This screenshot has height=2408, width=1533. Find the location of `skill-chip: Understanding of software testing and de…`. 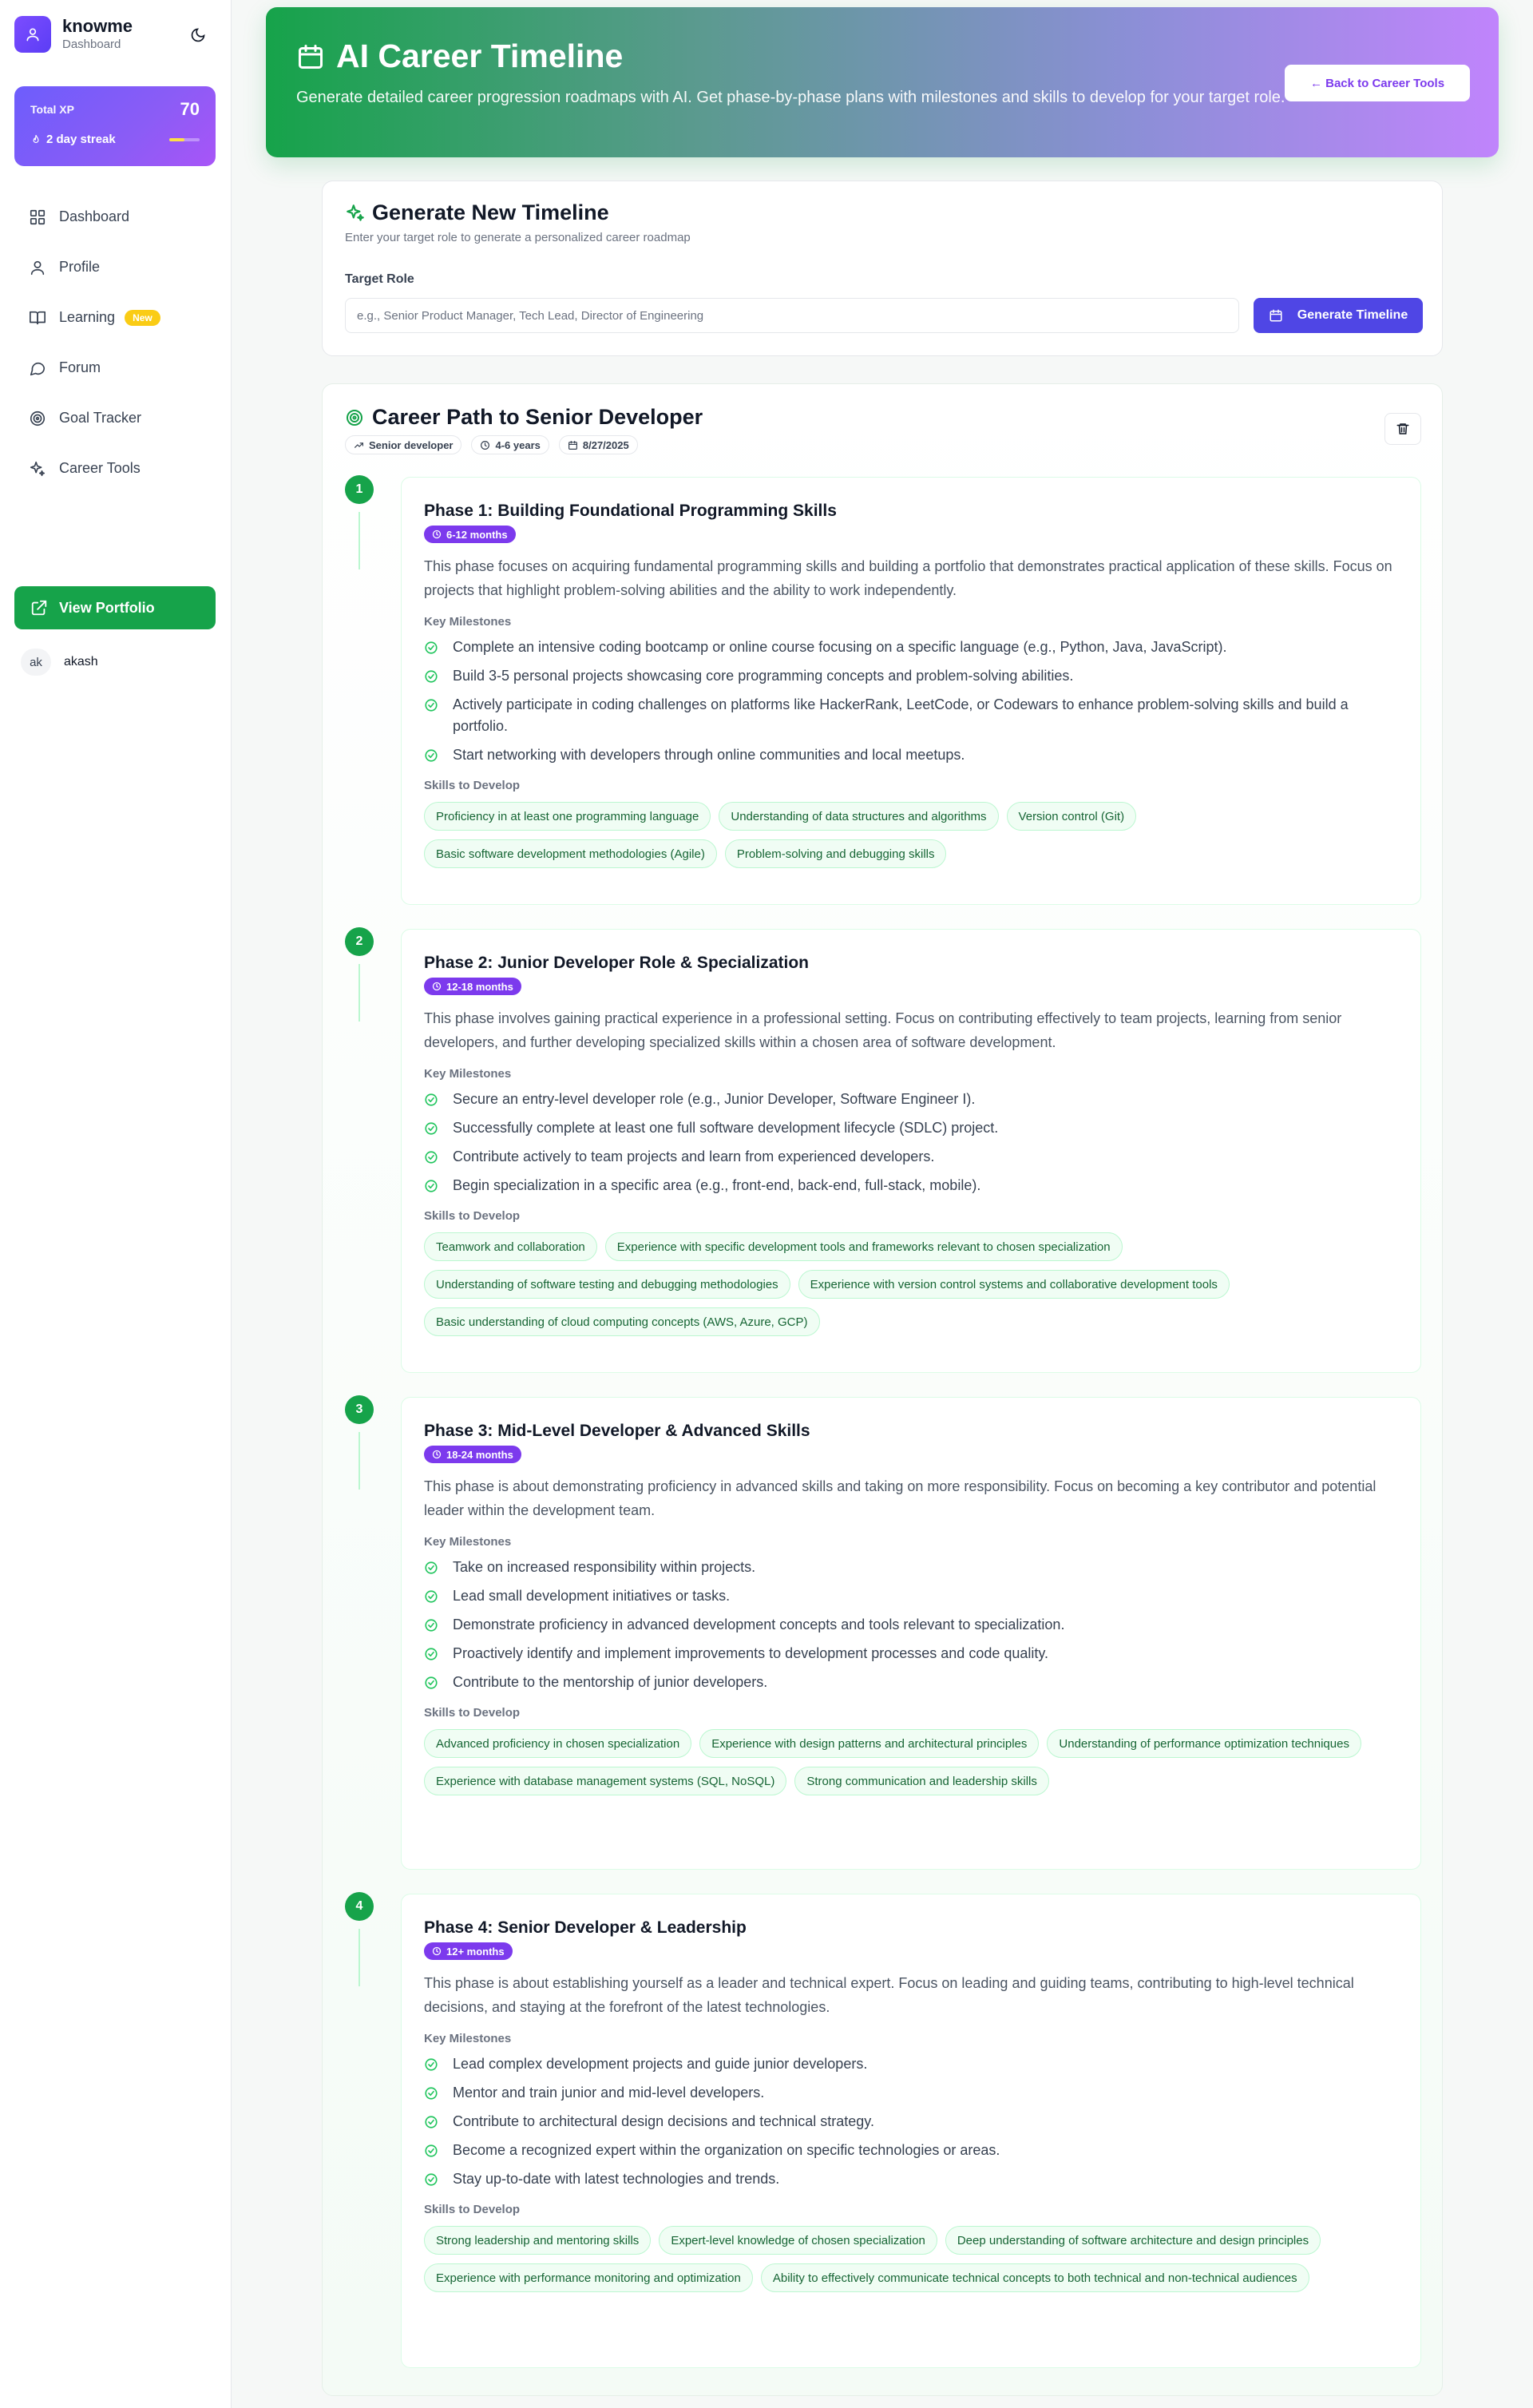

skill-chip: Understanding of software testing and de… is located at coordinates (607, 1284).